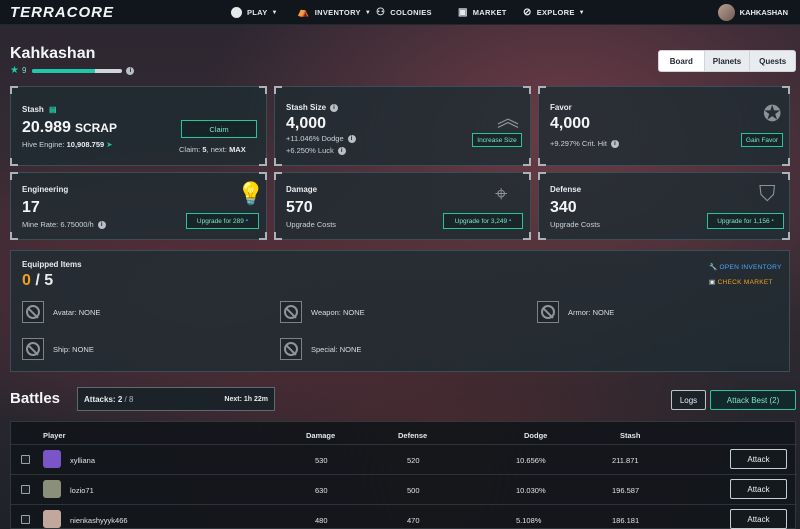  What do you see at coordinates (413, 490) in the screenshot?
I see `defense-cell: 500` at bounding box center [413, 490].